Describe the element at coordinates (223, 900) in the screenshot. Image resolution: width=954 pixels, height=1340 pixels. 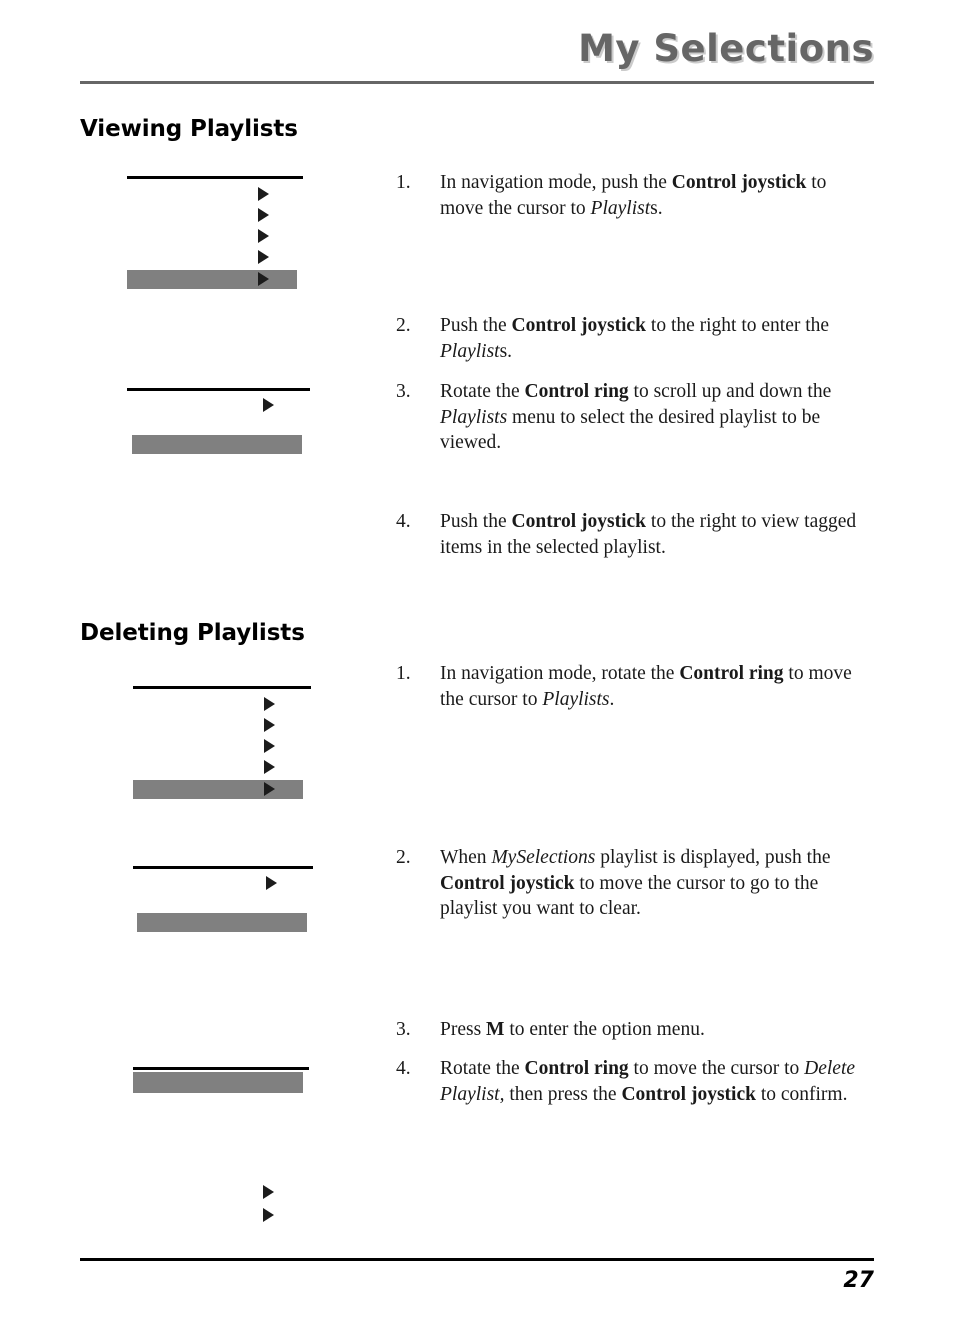
I see `screen-mockup-myselections-playlist` at that location.